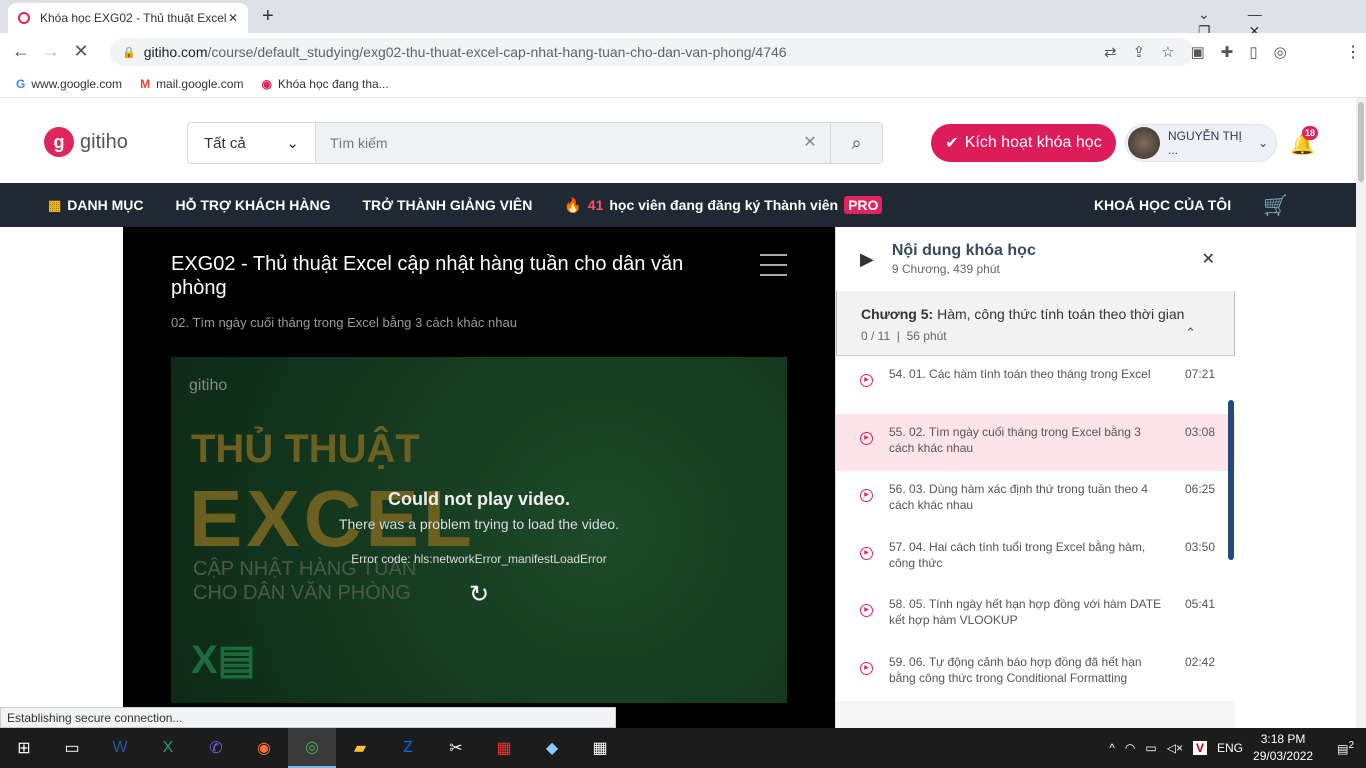  I want to click on clock: 3:18 PM 29/03/2022, so click(1283, 748).